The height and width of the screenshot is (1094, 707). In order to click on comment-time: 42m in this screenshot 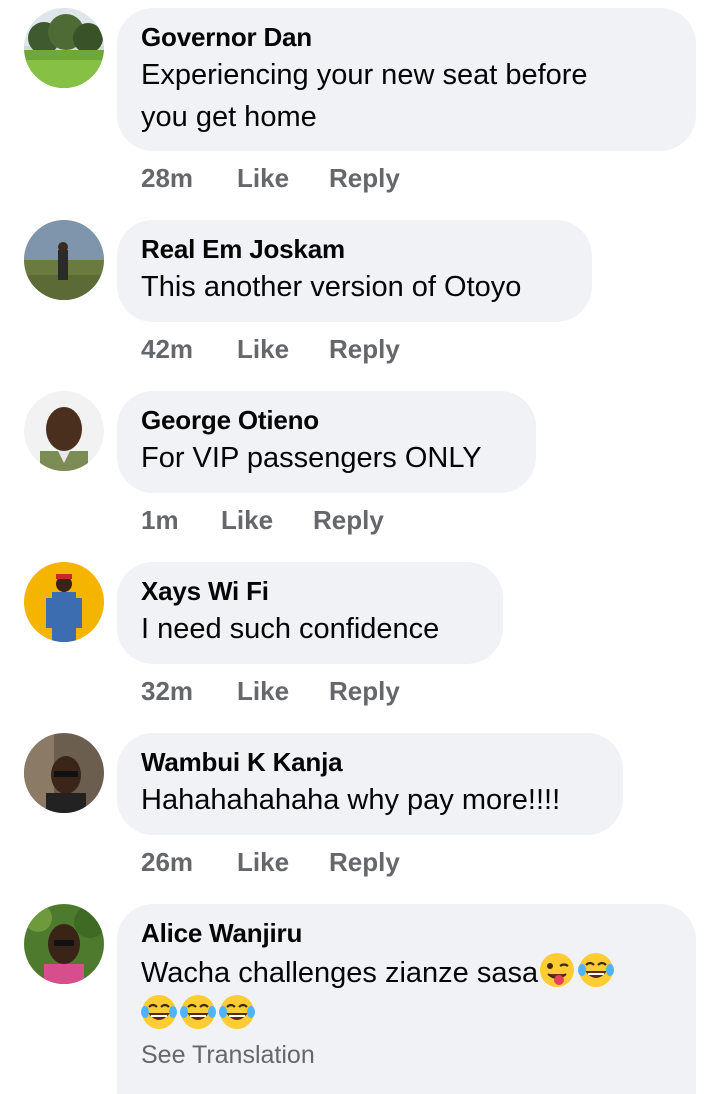, I will do `click(167, 349)`.